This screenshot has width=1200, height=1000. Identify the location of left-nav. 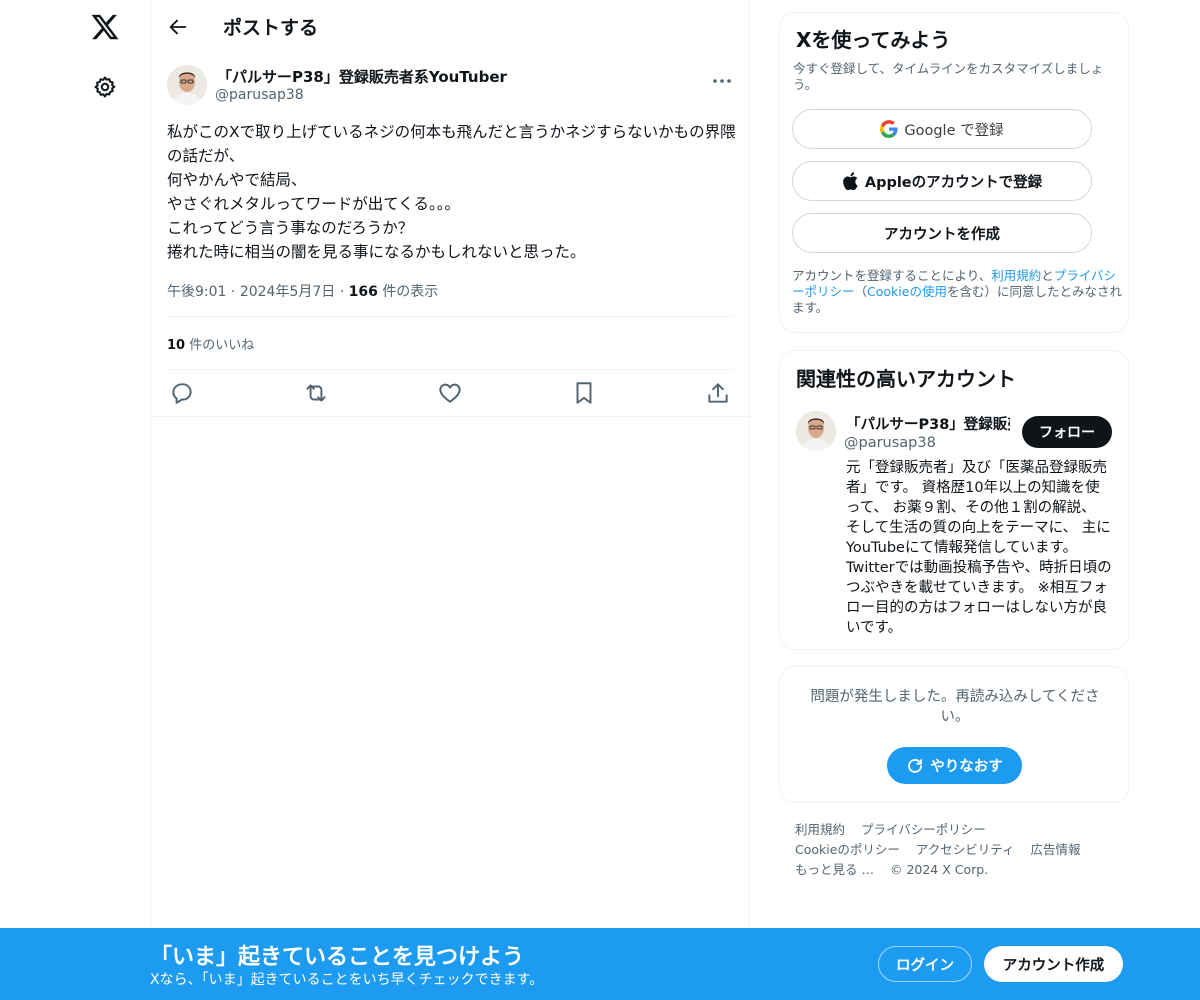
(75, 500).